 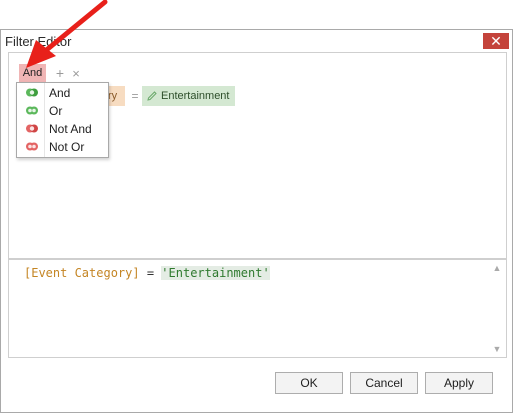 What do you see at coordinates (38, 41) in the screenshot?
I see `window-title: Filter Editor` at bounding box center [38, 41].